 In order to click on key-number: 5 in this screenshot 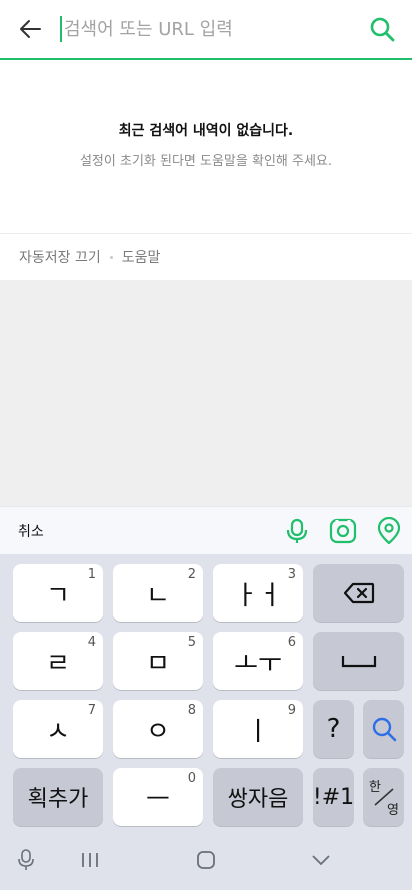, I will do `click(191, 642)`.